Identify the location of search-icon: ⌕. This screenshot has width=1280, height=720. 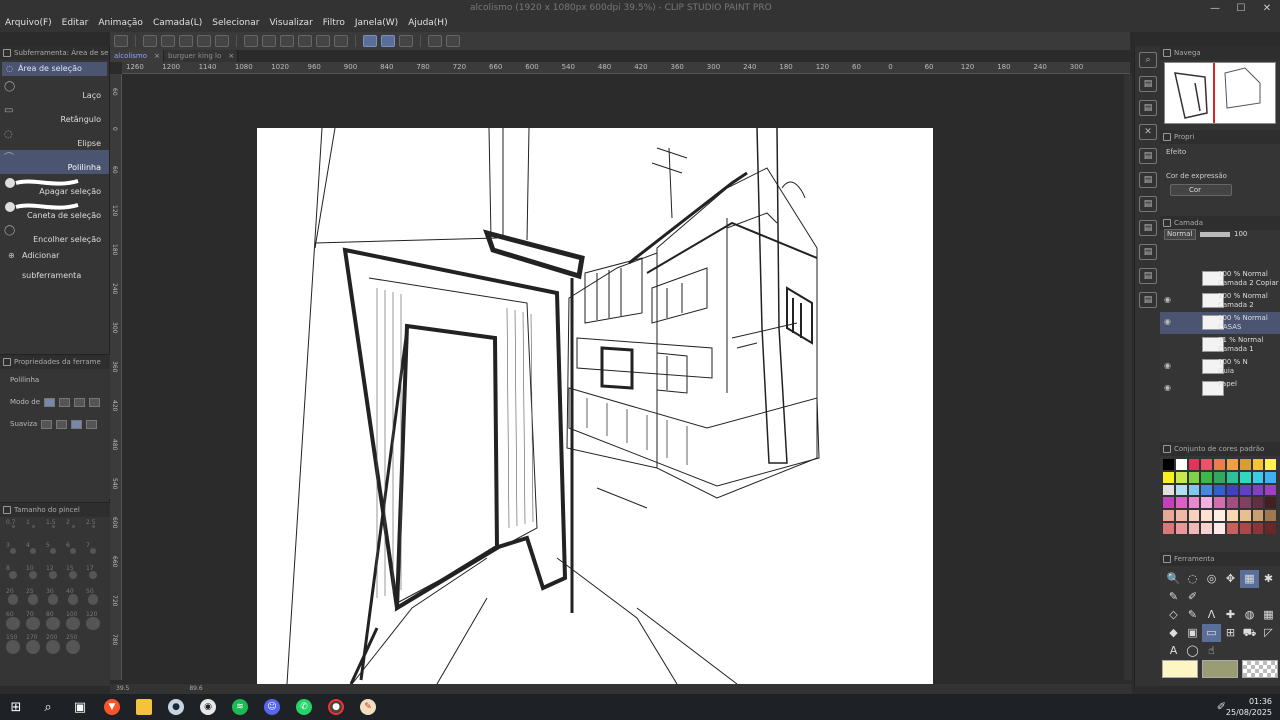
(1148, 60).